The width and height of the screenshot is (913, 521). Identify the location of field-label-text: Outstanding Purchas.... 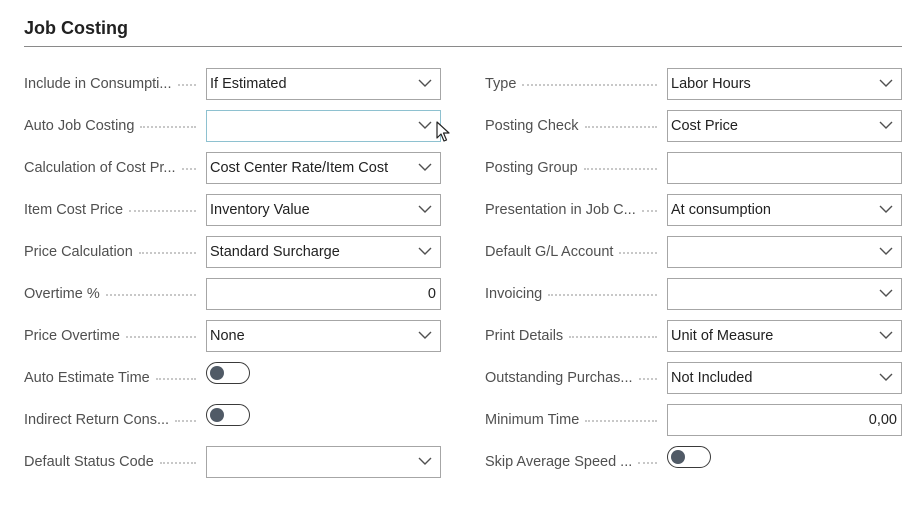
(559, 378).